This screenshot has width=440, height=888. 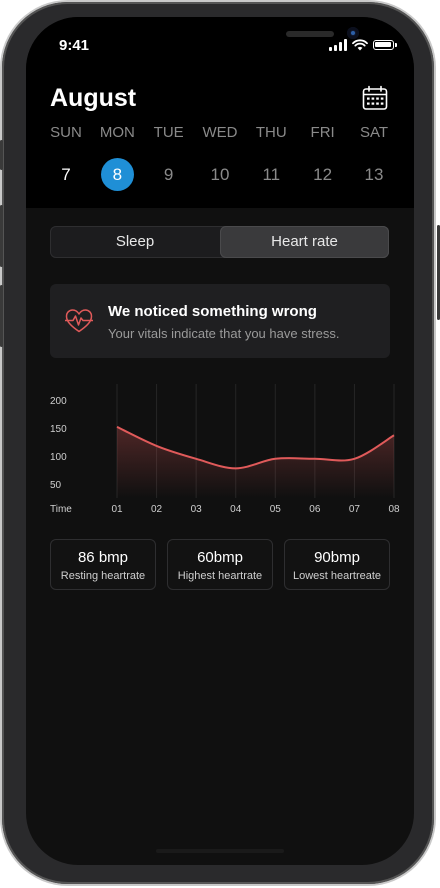 I want to click on date-label: 8, so click(x=117, y=174).